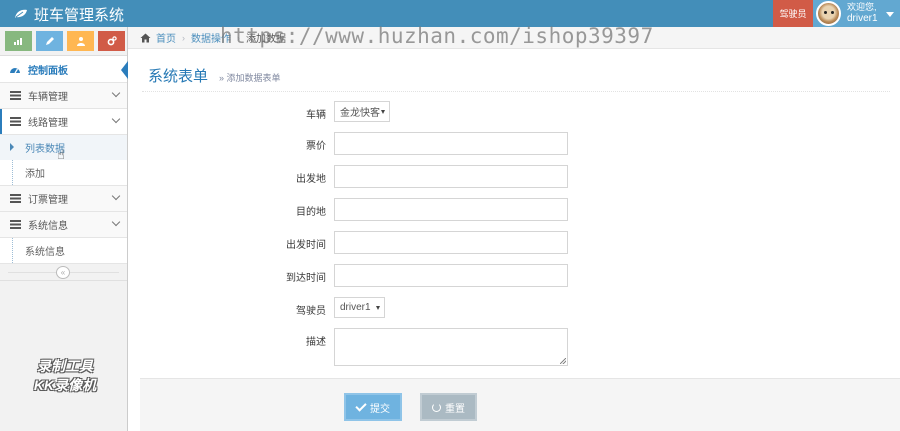  What do you see at coordinates (451, 242) in the screenshot?
I see `depart-time-input` at bounding box center [451, 242].